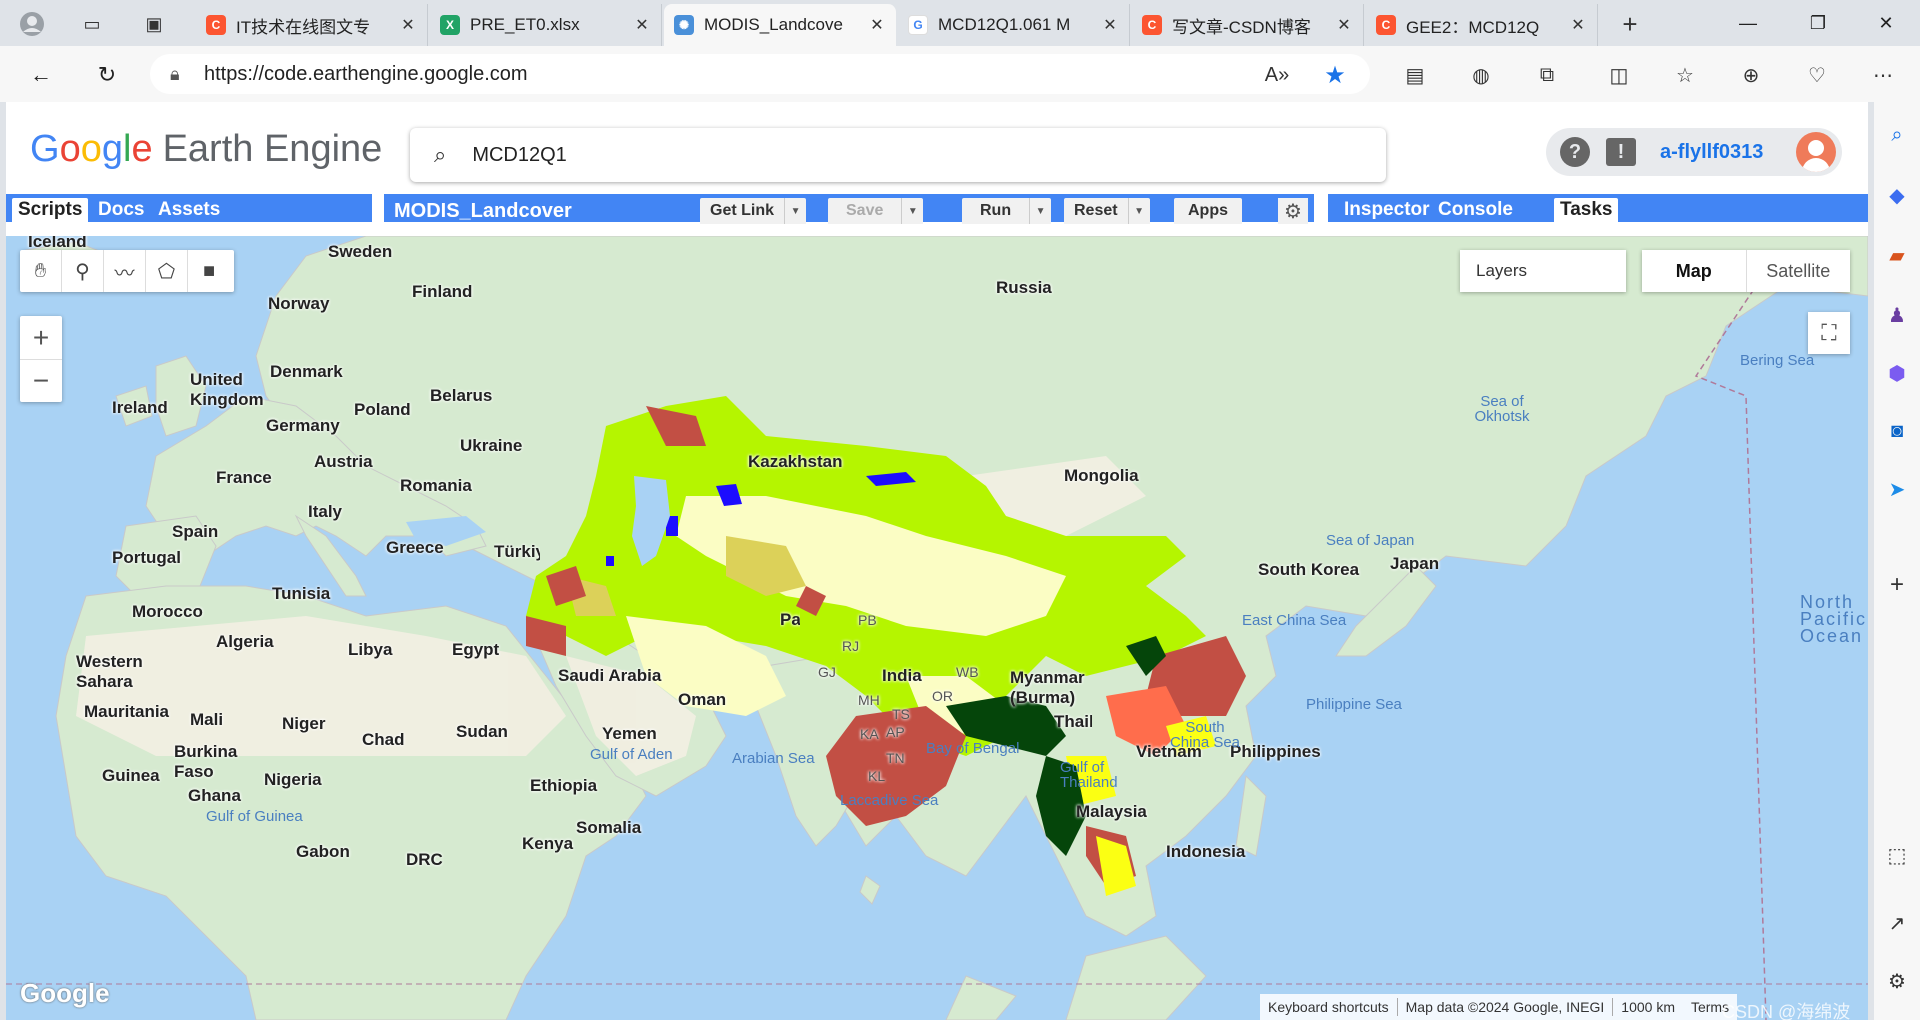 The image size is (1920, 1020). I want to click on get-link-button: Get Link ▼, so click(753, 211).